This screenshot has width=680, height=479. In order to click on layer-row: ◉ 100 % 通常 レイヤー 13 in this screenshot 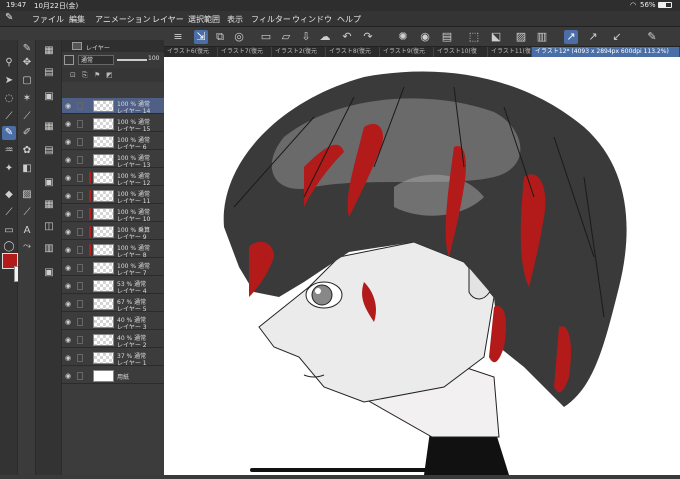, I will do `click(113, 160)`.